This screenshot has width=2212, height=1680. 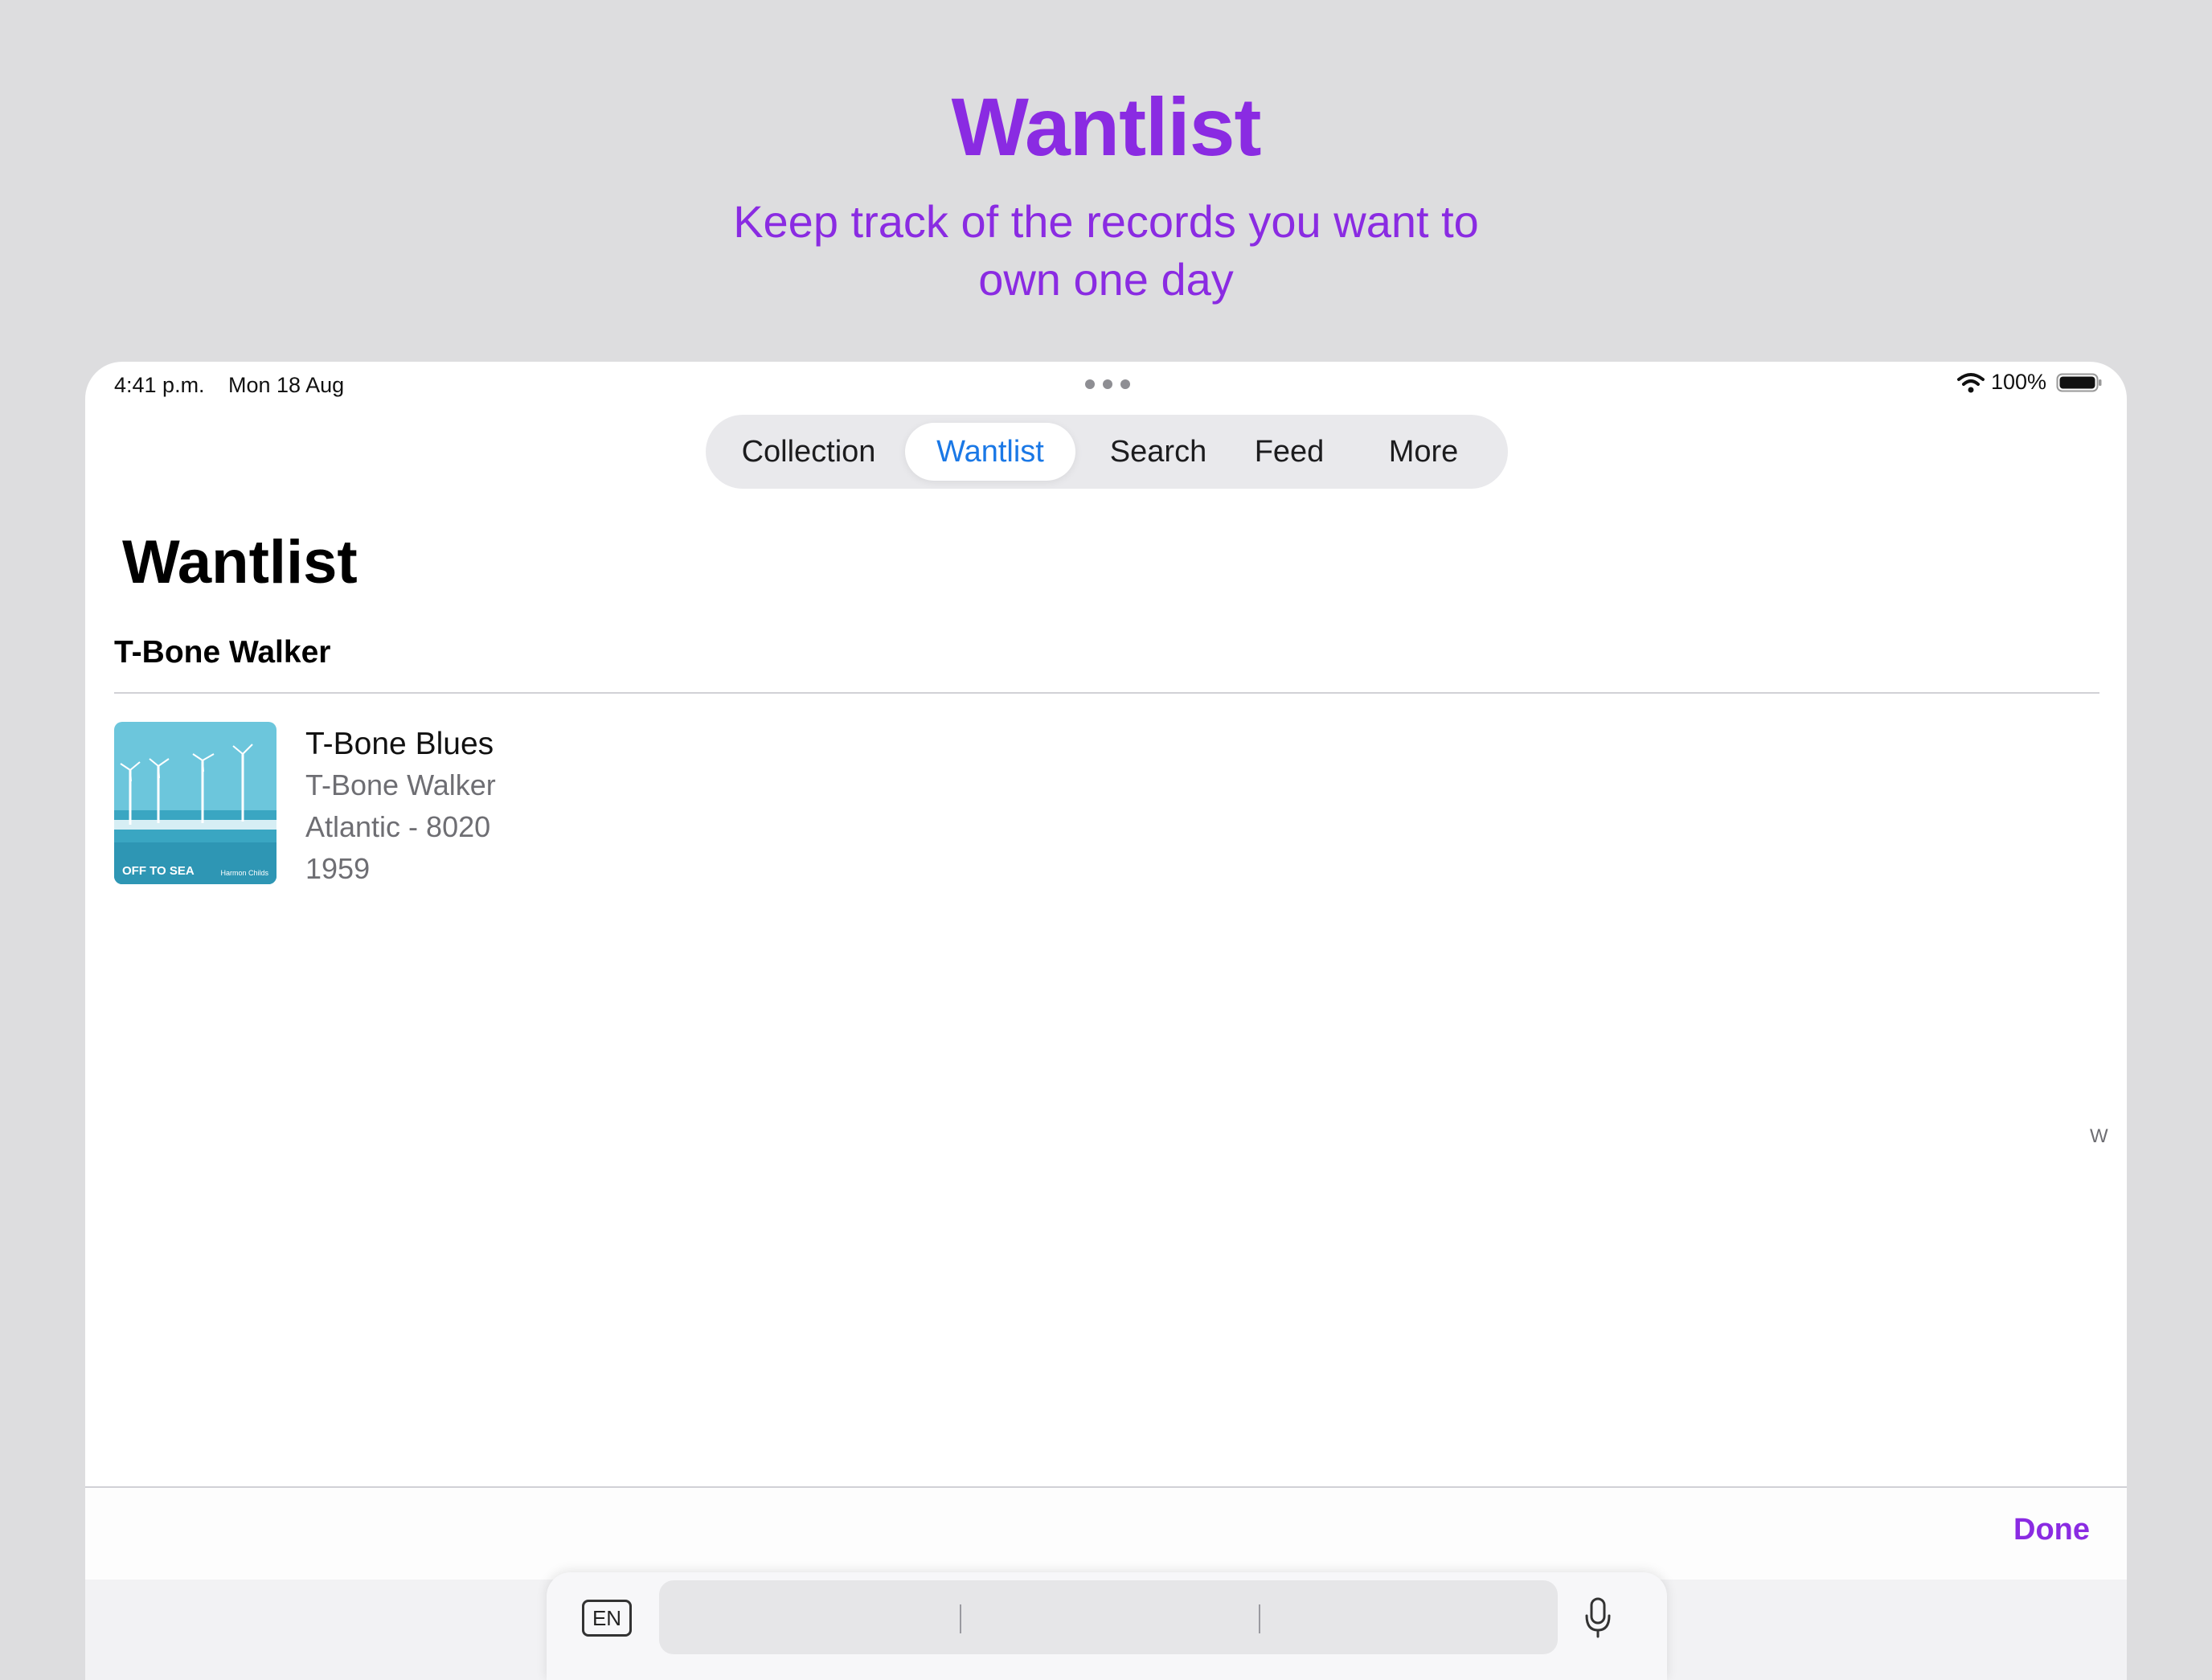 What do you see at coordinates (1106, 222) in the screenshot?
I see `promo-subtitle-line-1: Keep track of the records you want to` at bounding box center [1106, 222].